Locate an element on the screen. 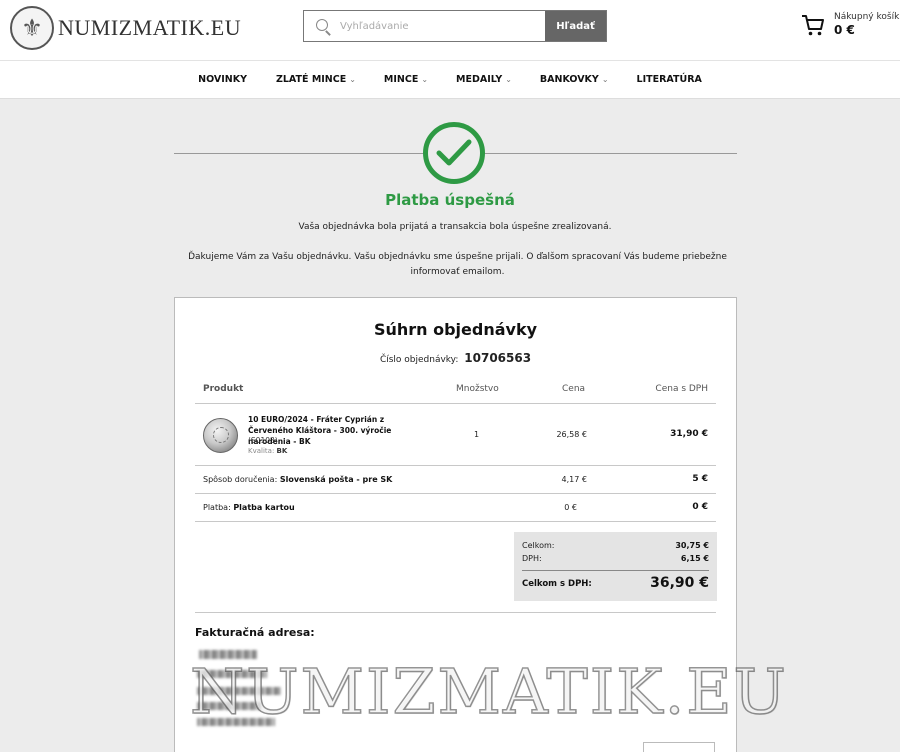 The width and height of the screenshot is (900, 752). payment-price-vat: 0 € is located at coordinates (700, 507).